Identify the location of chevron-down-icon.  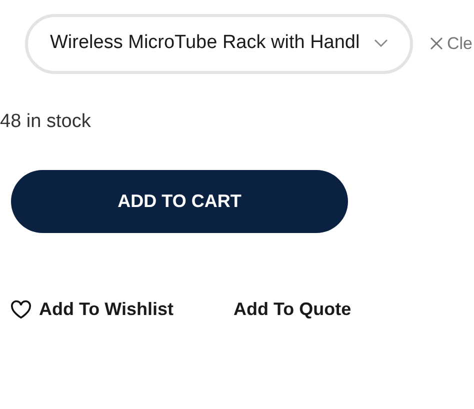
(381, 43).